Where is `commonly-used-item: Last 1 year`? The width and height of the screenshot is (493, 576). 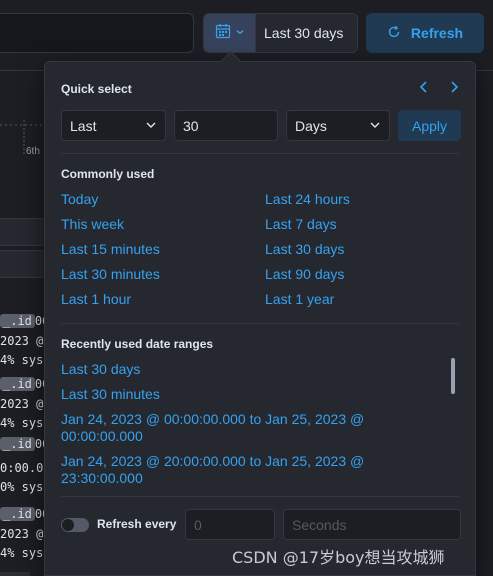
commonly-used-item: Last 1 year is located at coordinates (299, 299).